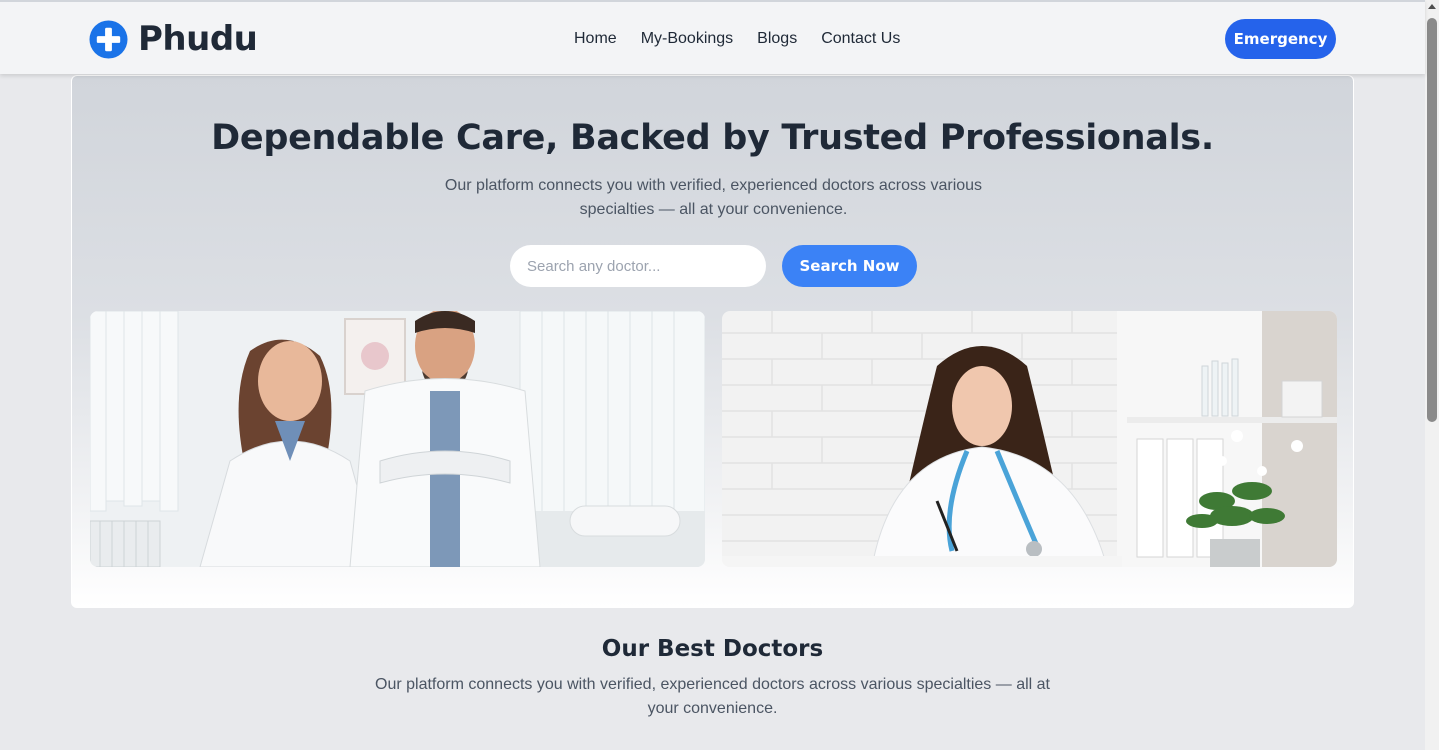 This screenshot has height=750, width=1439. Describe the element at coordinates (712, 649) in the screenshot. I see `best-doctors-title: Our Best Doctors` at that location.